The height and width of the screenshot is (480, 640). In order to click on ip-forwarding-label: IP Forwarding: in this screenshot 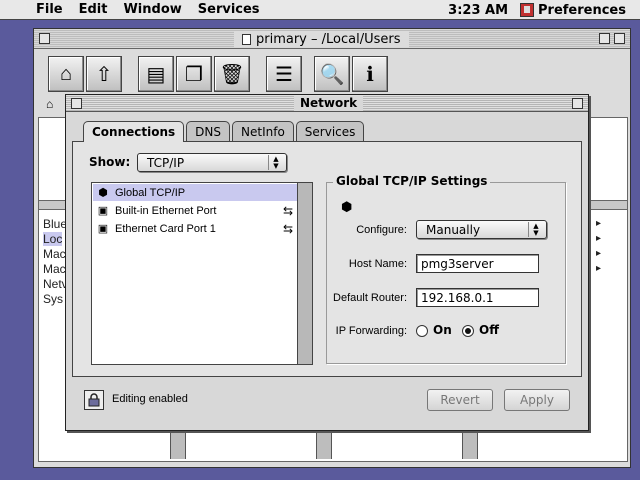, I will do `click(371, 331)`.